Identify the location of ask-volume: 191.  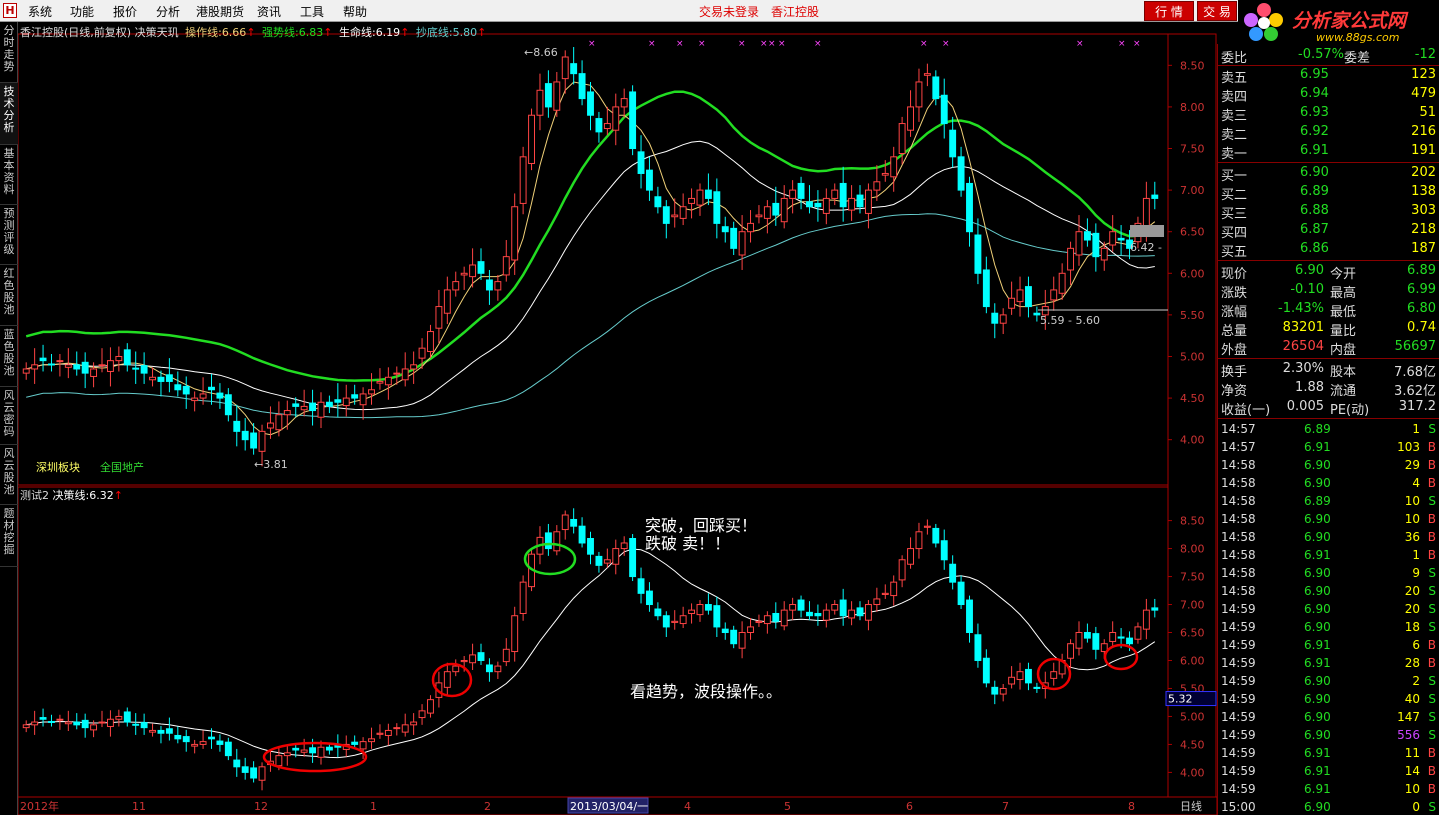
(1423, 150).